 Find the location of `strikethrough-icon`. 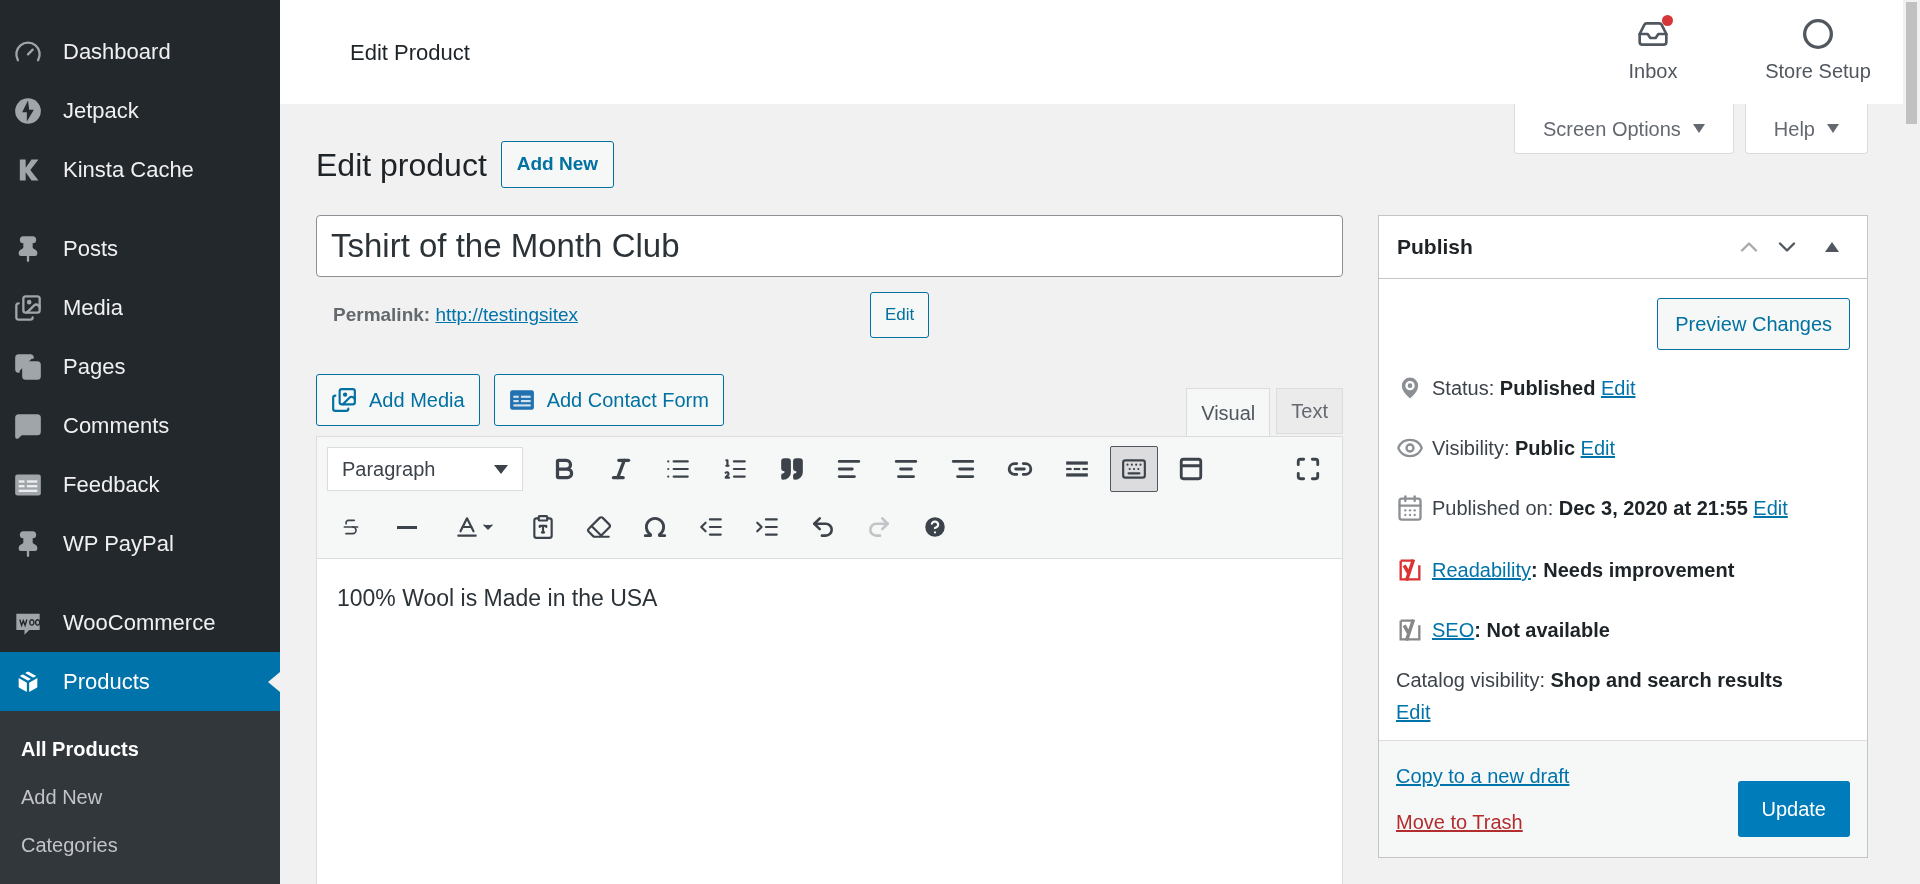

strikethrough-icon is located at coordinates (351, 527).